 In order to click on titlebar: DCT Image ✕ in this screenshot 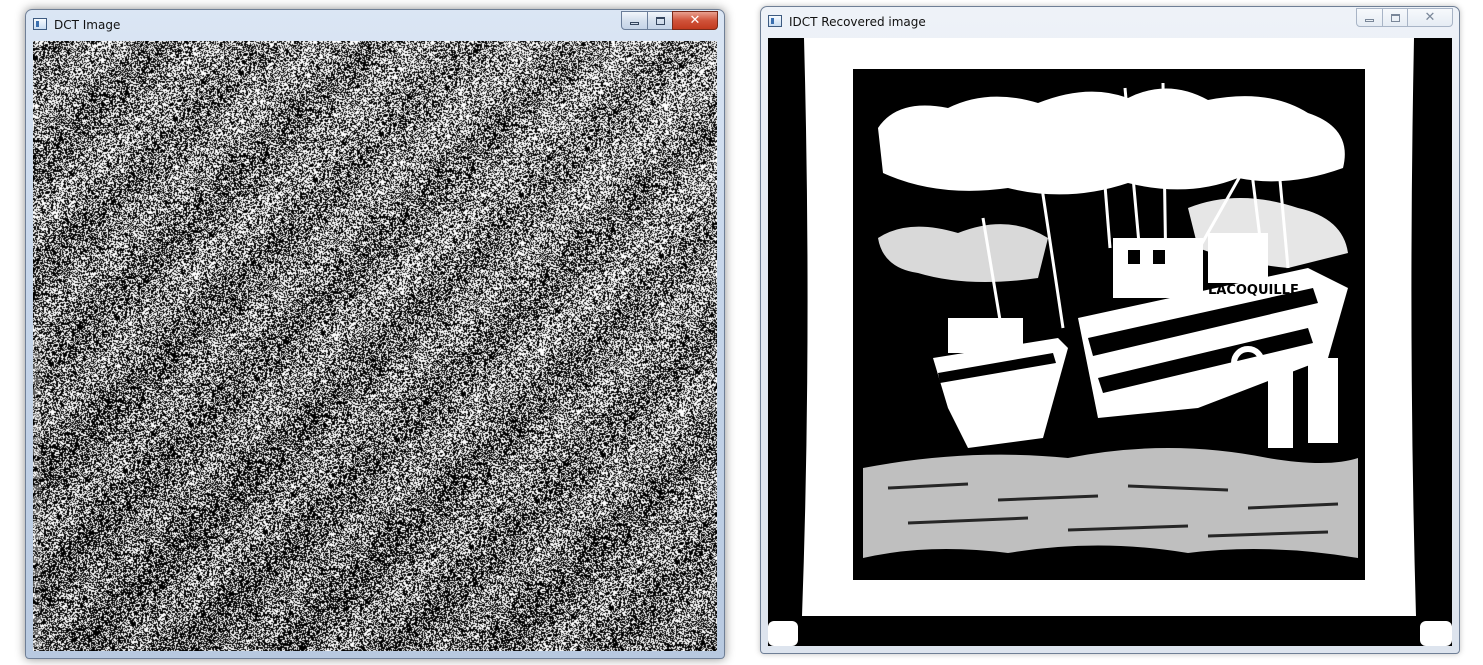, I will do `click(375, 25)`.